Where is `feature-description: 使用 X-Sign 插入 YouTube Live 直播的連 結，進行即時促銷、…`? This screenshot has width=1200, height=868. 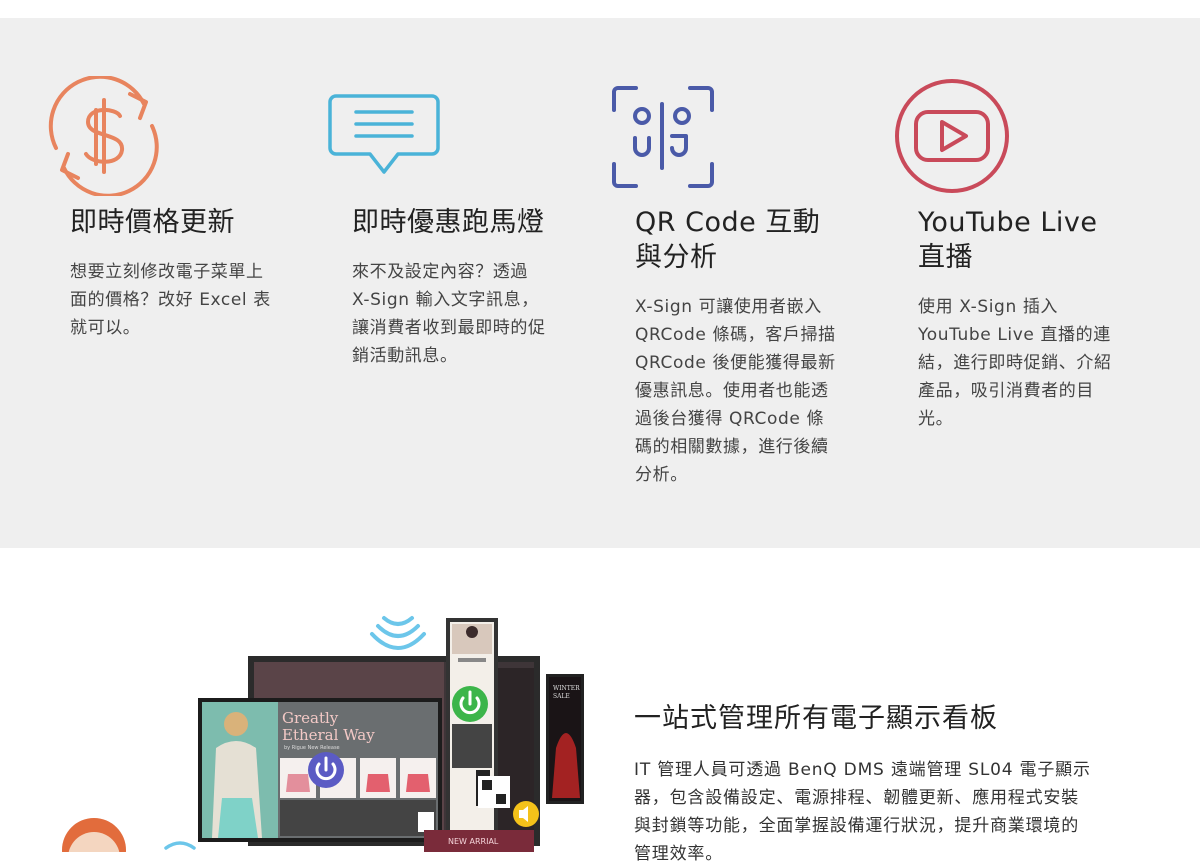
feature-description: 使用 X-Sign 插入 YouTube Live 直播的連 結，進行即時促銷、… is located at coordinates (1015, 363).